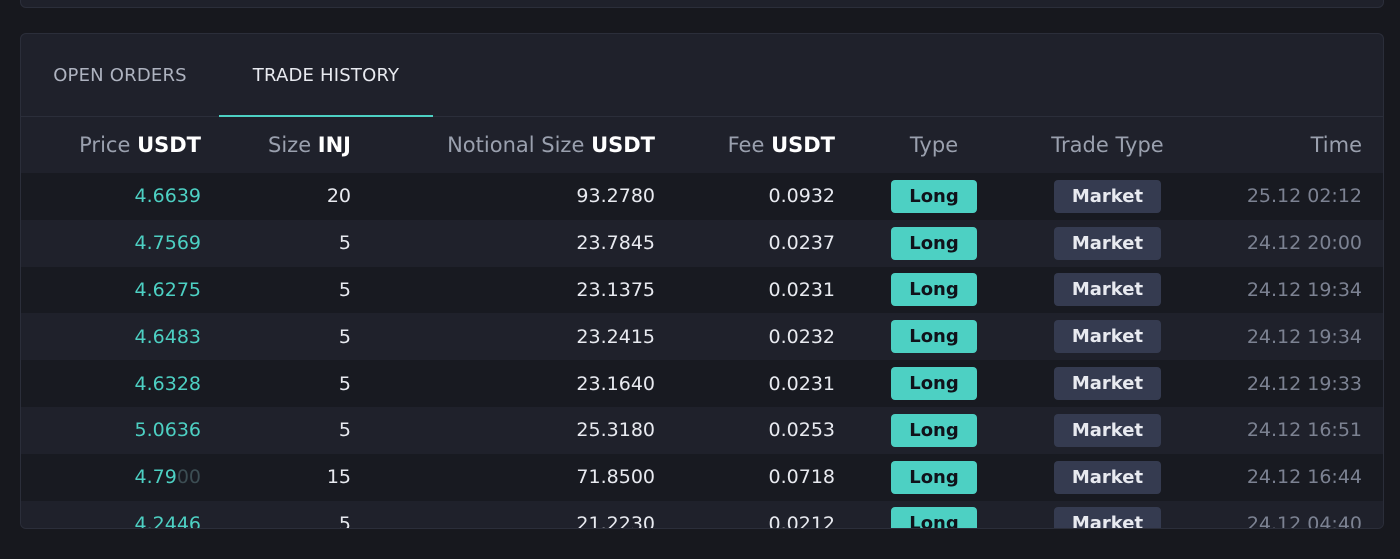  Describe the element at coordinates (167, 383) in the screenshot. I see `price-cell: 4.6328` at that location.